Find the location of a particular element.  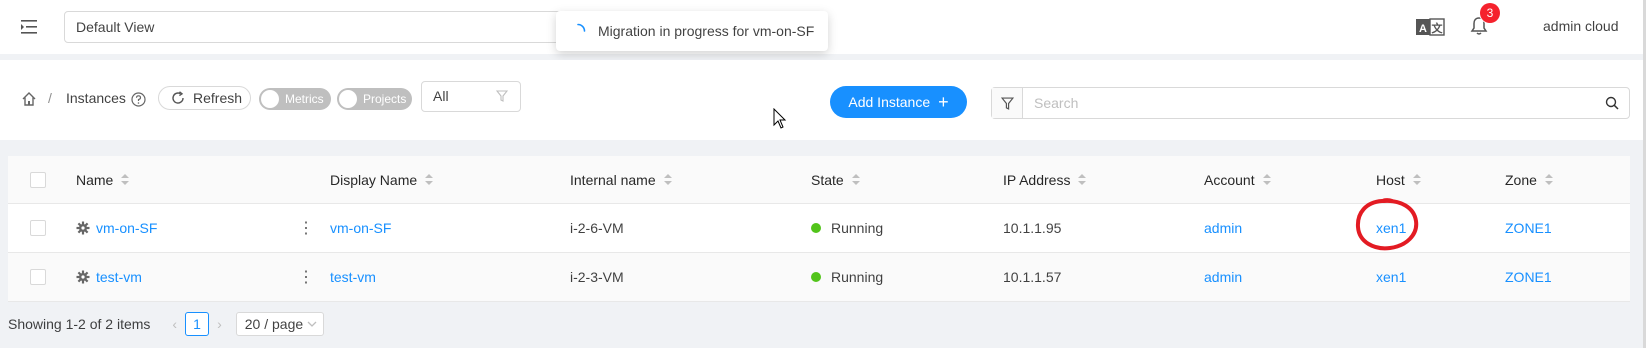

instance-name-link: vm-on-SF is located at coordinates (126, 228).